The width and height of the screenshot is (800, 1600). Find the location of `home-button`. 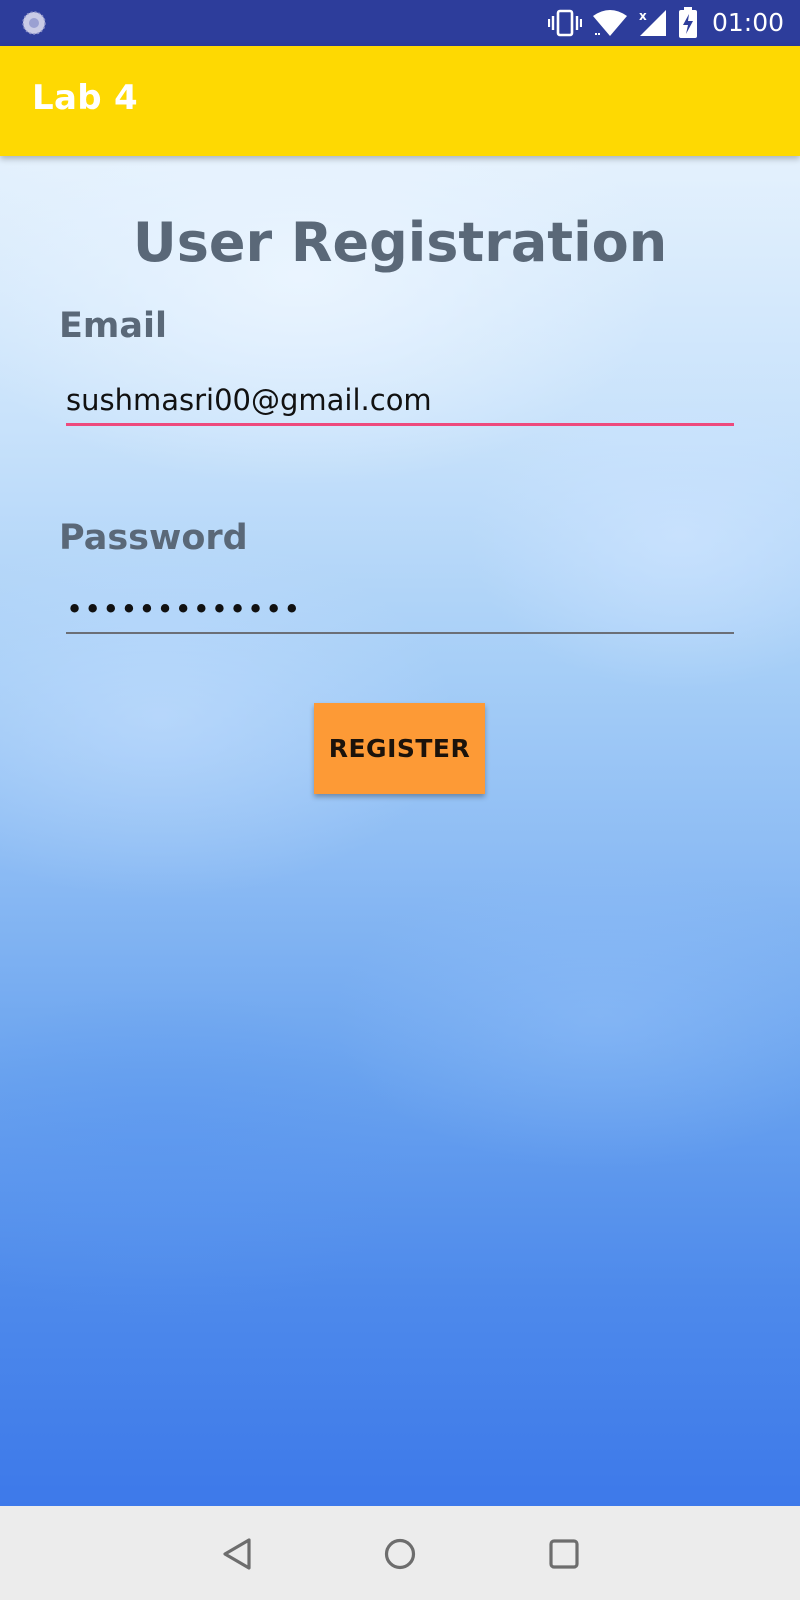

home-button is located at coordinates (400, 1554).